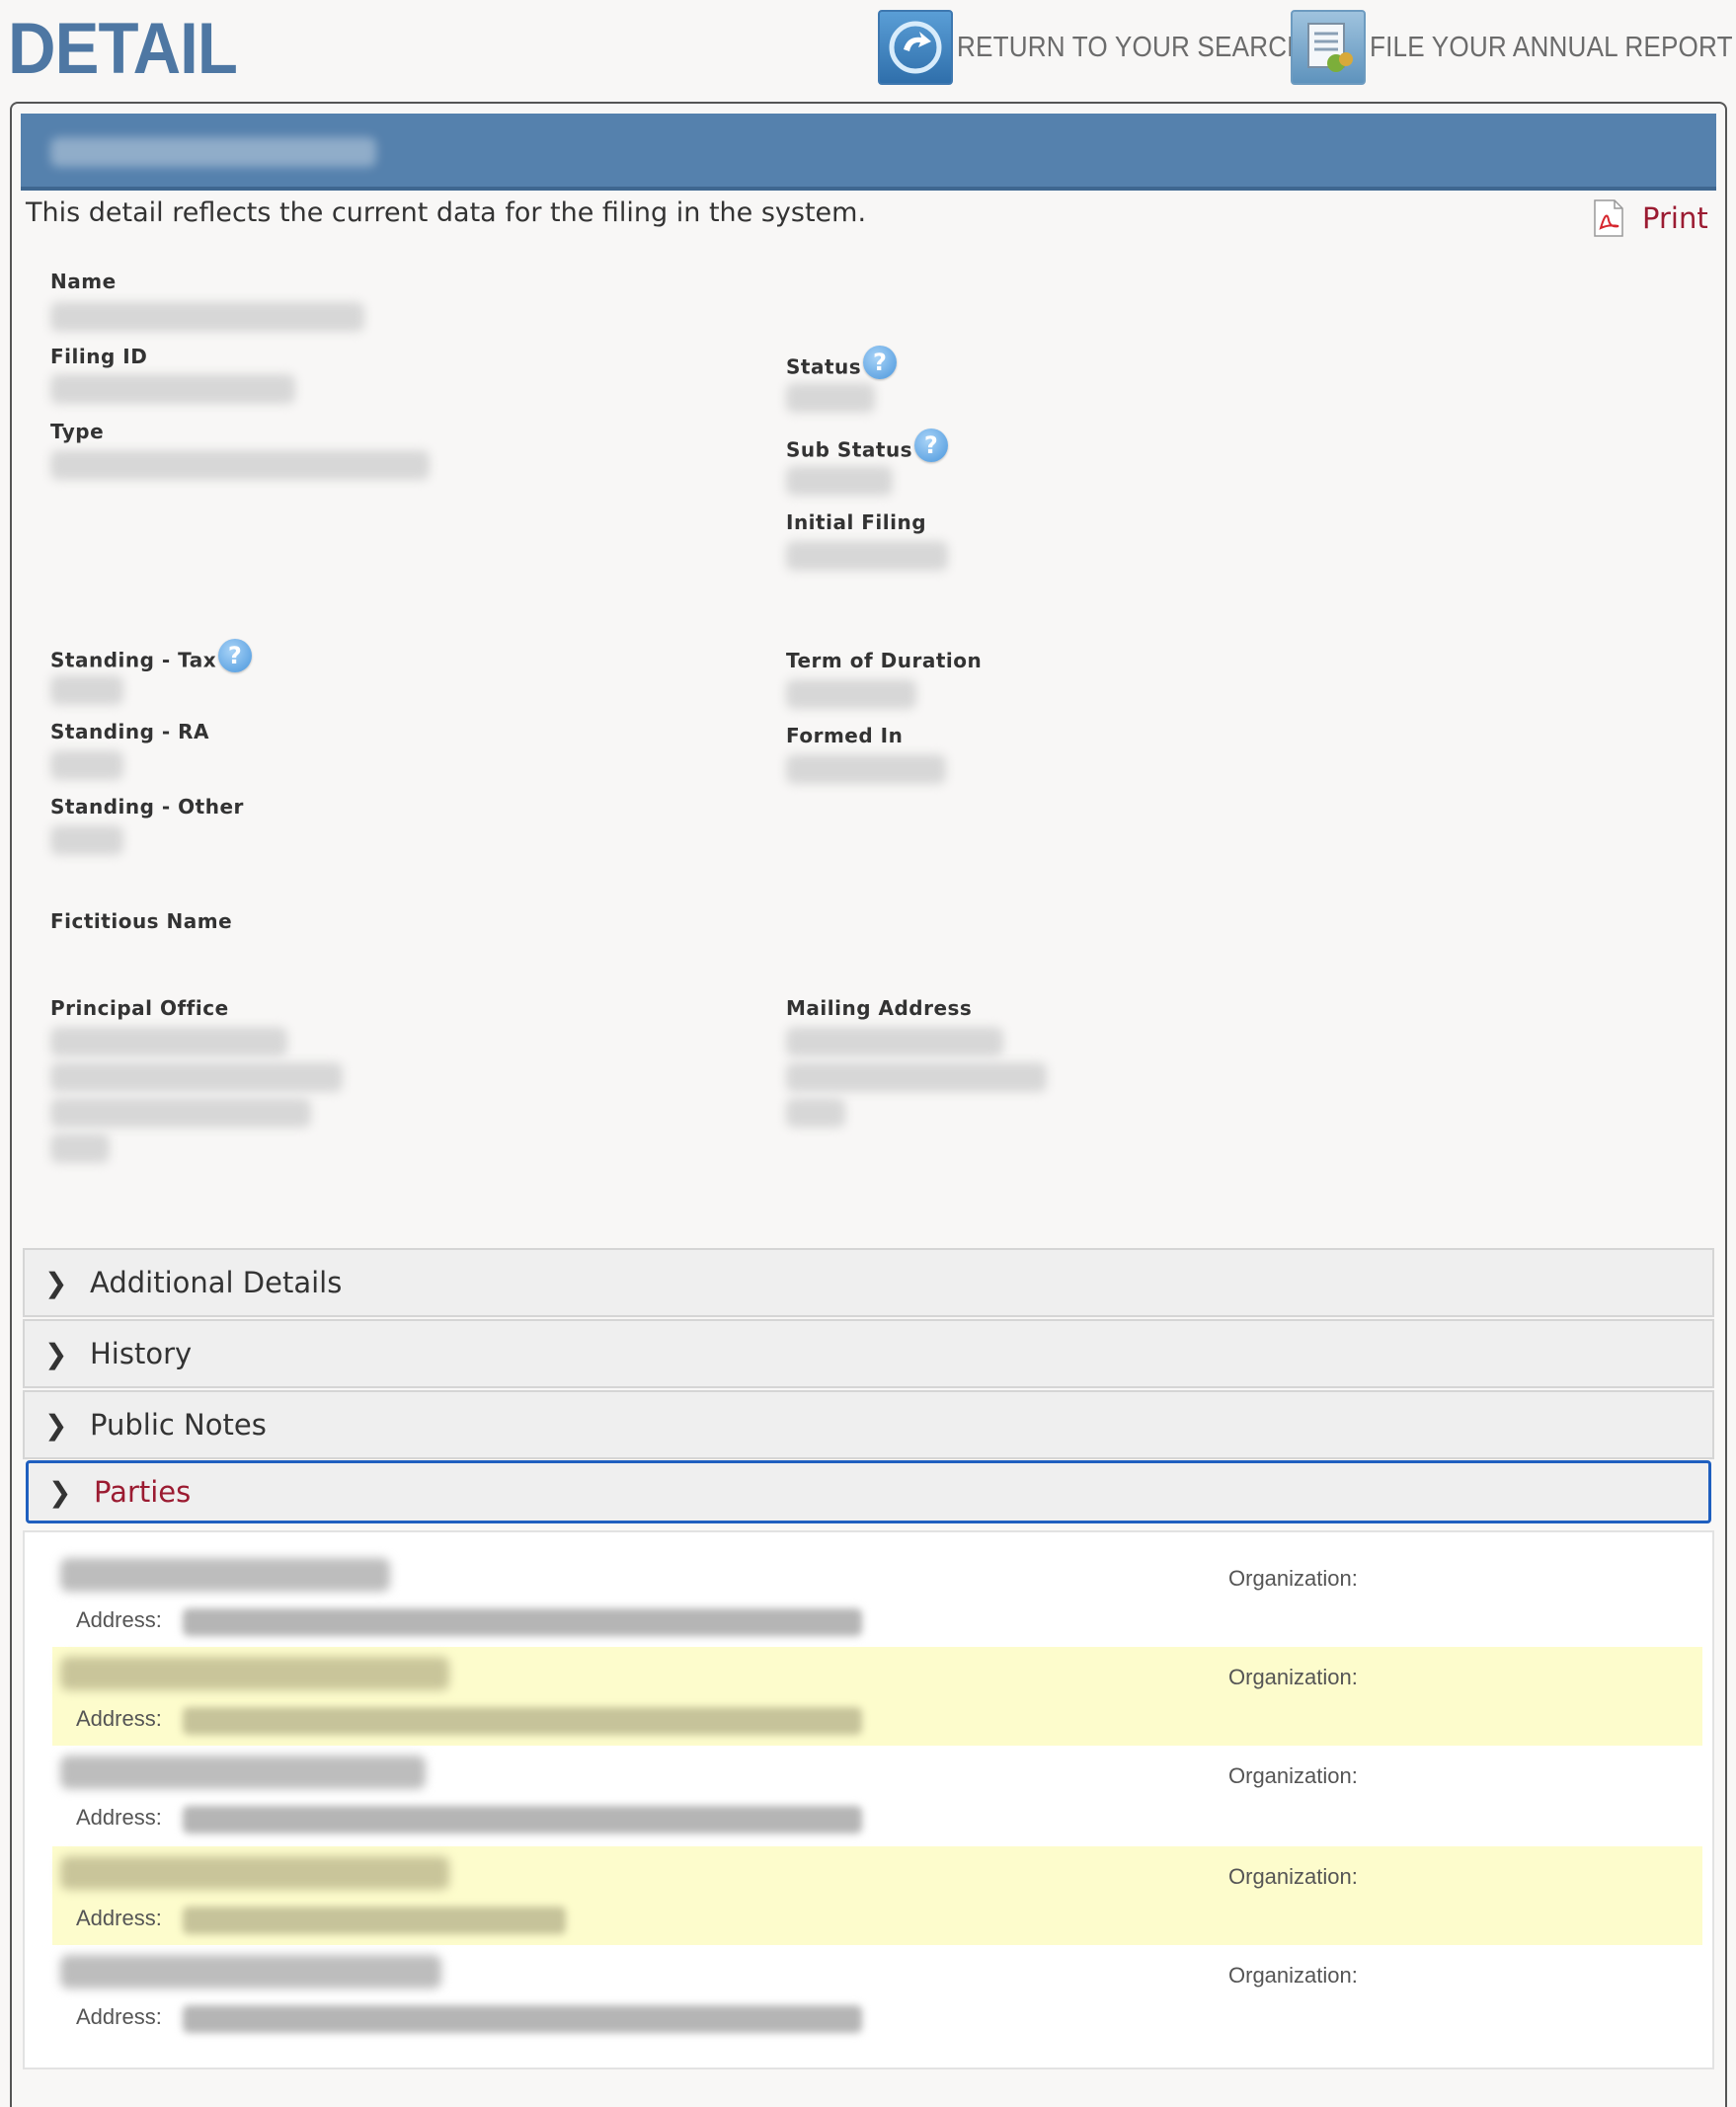 The width and height of the screenshot is (1736, 2107). What do you see at coordinates (1552, 47) in the screenshot?
I see `file-annual-report-label: FILE YOUR ANNUAL REPORT` at bounding box center [1552, 47].